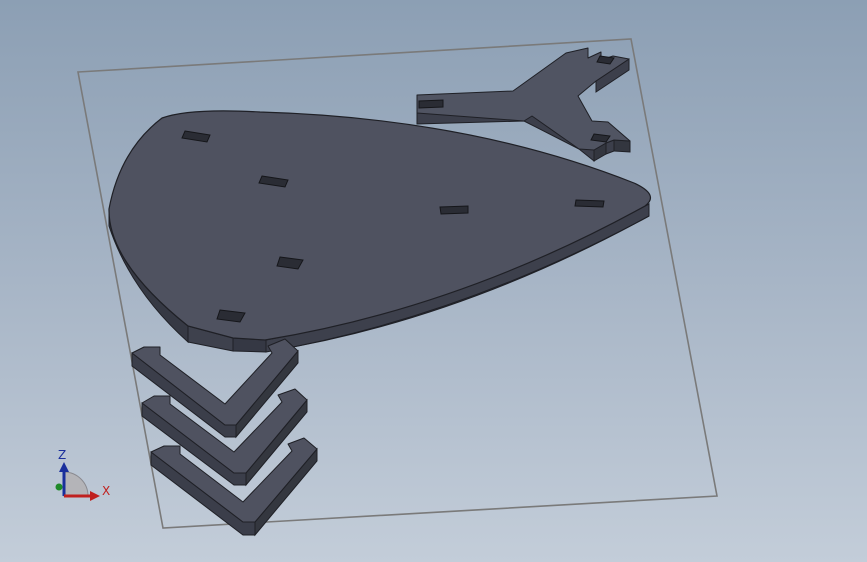 The width and height of the screenshot is (867, 562). What do you see at coordinates (62, 455) in the screenshot?
I see `triad-z-label: Z` at bounding box center [62, 455].